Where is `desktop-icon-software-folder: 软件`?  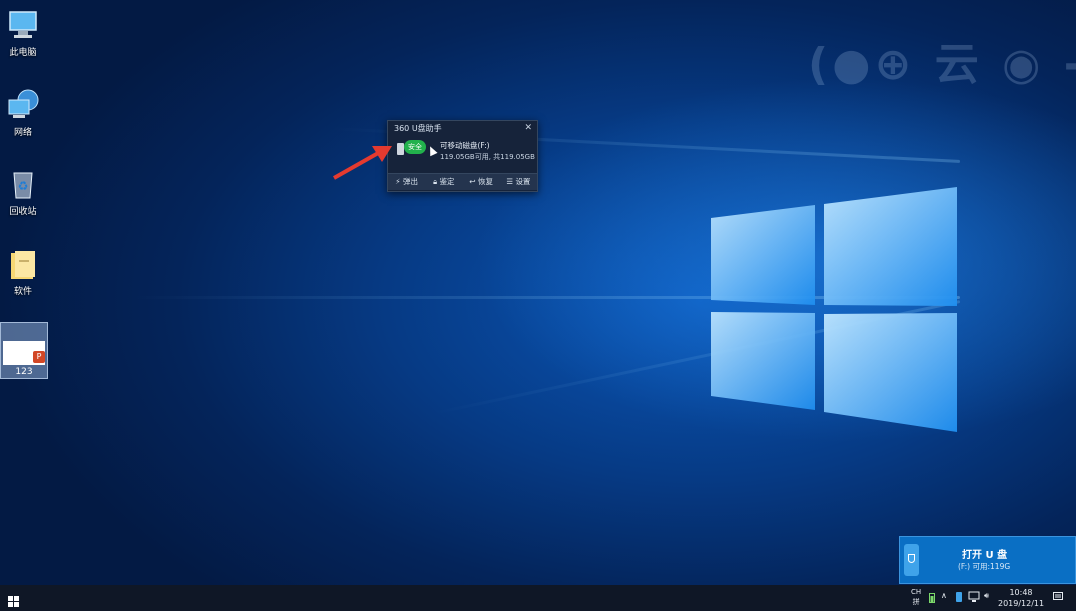 desktop-icon-software-folder: 软件 is located at coordinates (23, 272).